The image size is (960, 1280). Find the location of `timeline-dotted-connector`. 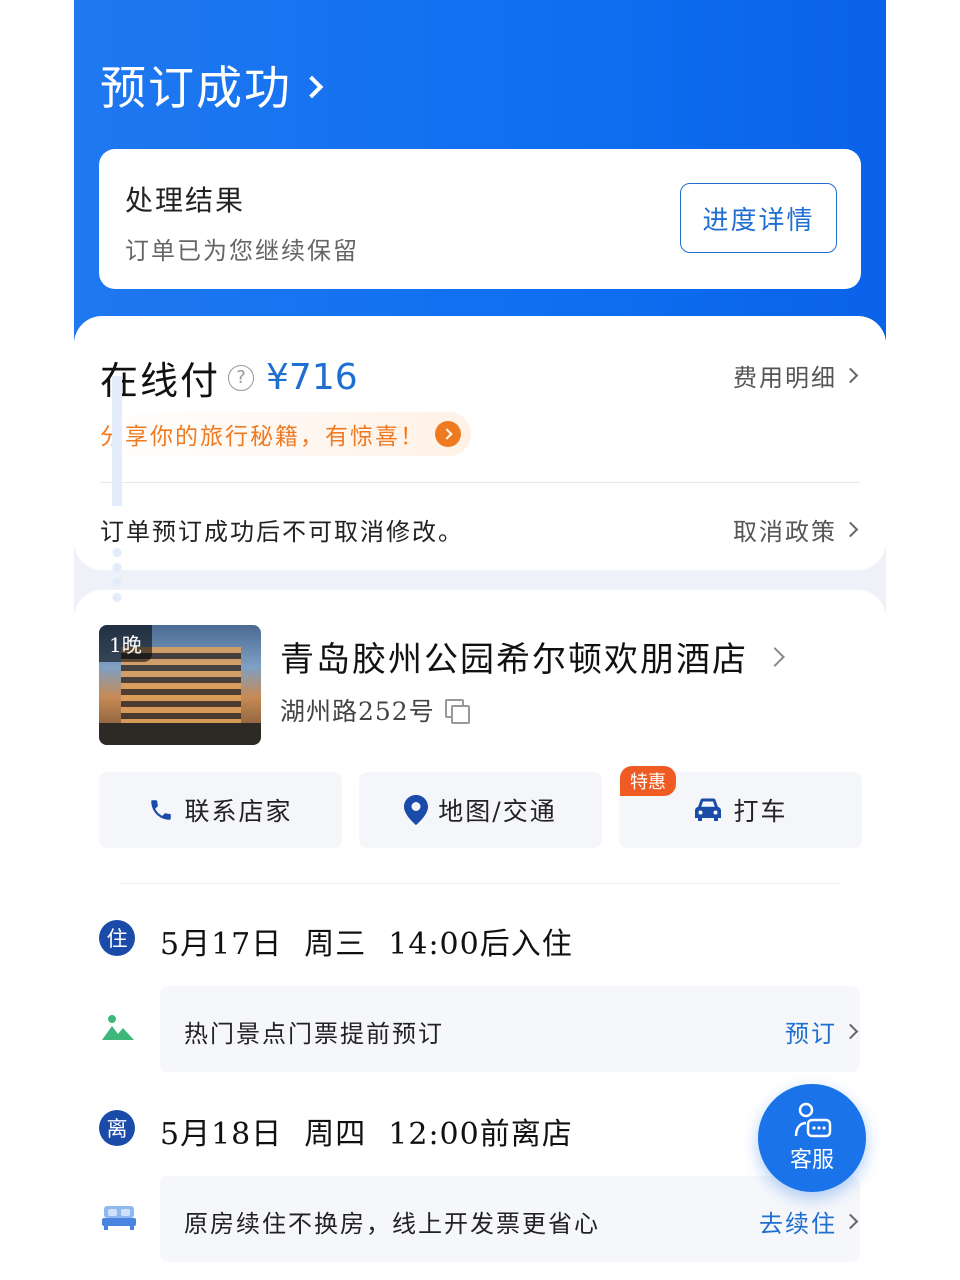

timeline-dotted-connector is located at coordinates (117, 575).